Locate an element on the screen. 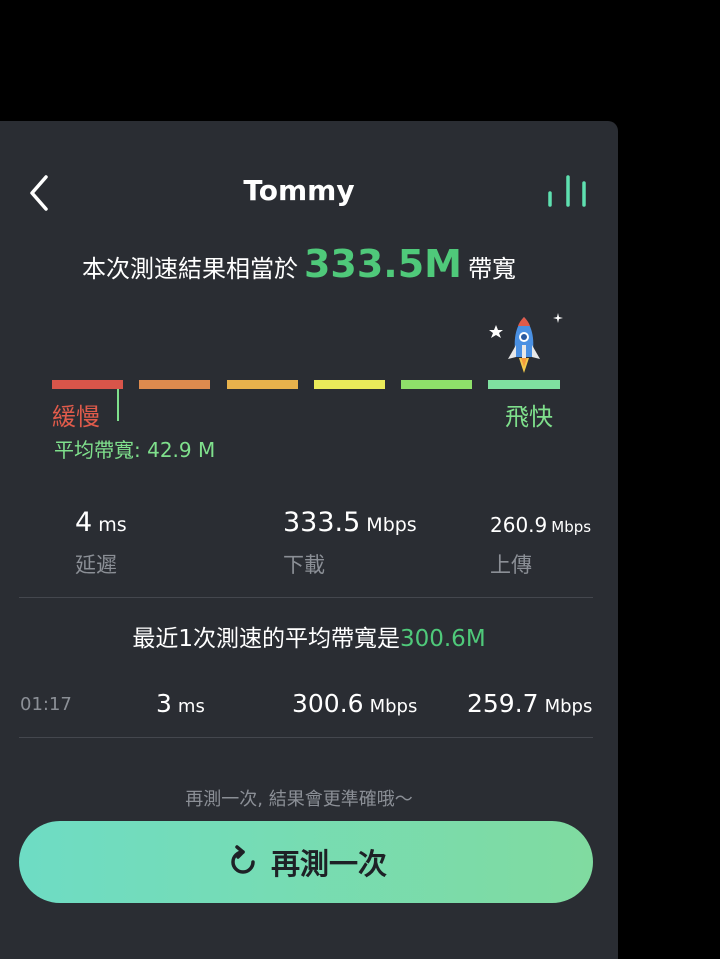 This screenshot has height=959, width=720. latency-value: 4 ms is located at coordinates (101, 522).